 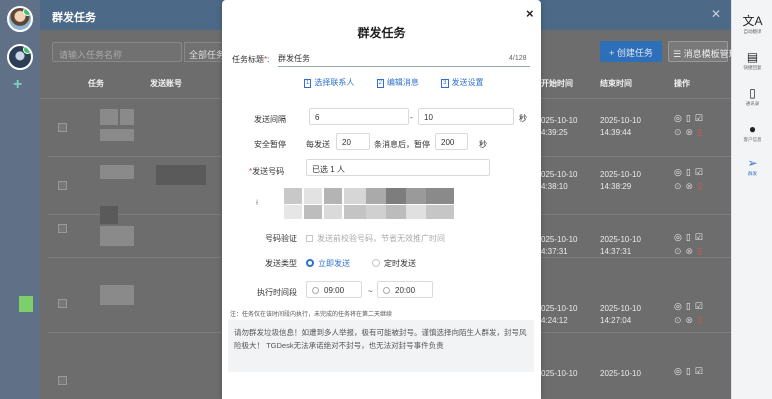 I want to click on start-time-cell: 025-10-10 4:37:31, so click(x=559, y=245).